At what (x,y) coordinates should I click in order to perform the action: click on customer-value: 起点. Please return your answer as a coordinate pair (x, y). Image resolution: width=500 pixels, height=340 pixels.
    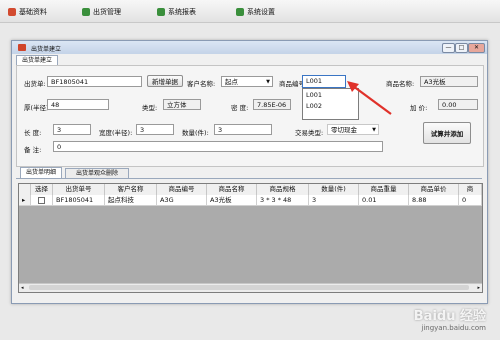
    Looking at the image, I should click on (231, 82).